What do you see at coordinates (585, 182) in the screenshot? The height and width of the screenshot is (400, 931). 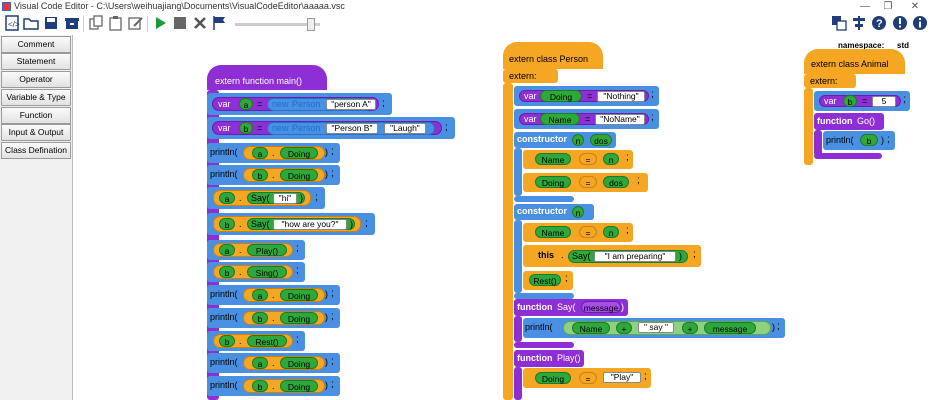 I see `person-ctor1-assign-doing: Doing = dos ;` at bounding box center [585, 182].